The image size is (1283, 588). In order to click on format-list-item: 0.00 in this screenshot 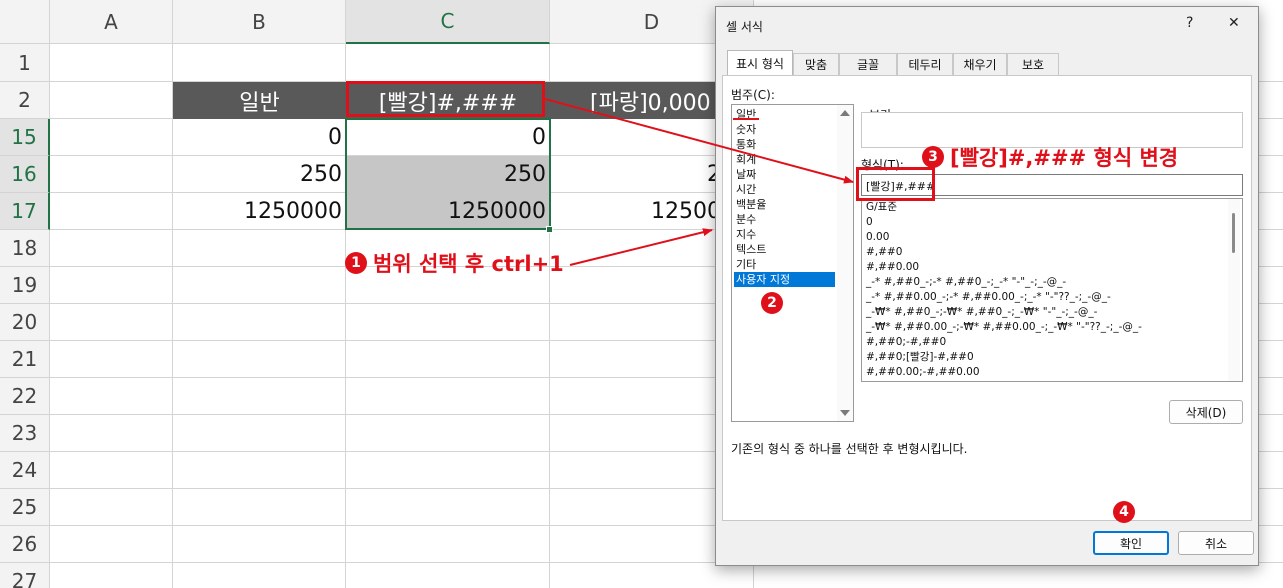, I will do `click(877, 237)`.